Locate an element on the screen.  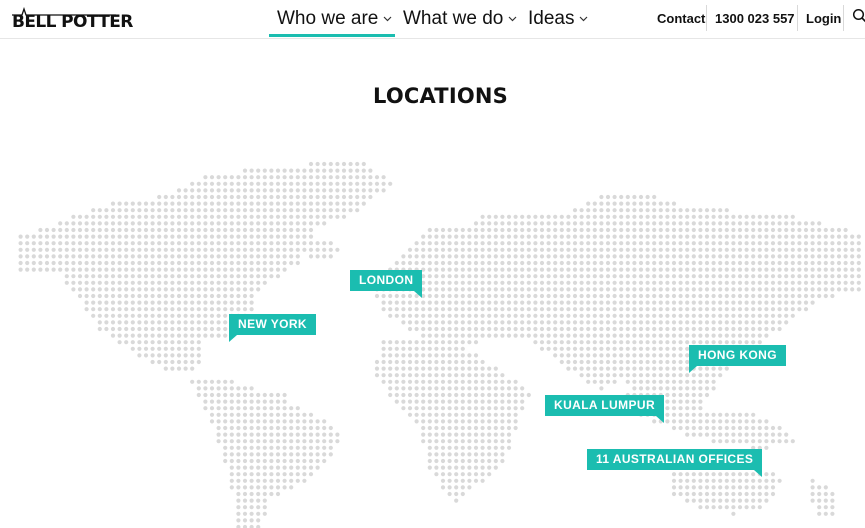
login-link: Login is located at coordinates (823, 18).